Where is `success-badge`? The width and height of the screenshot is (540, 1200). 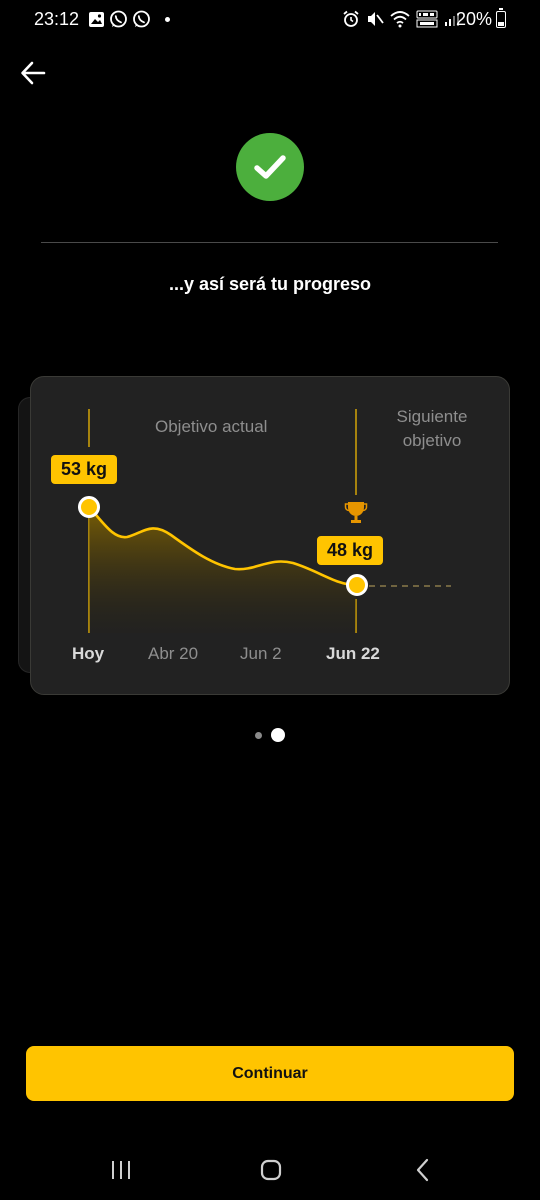
success-badge is located at coordinates (270, 167).